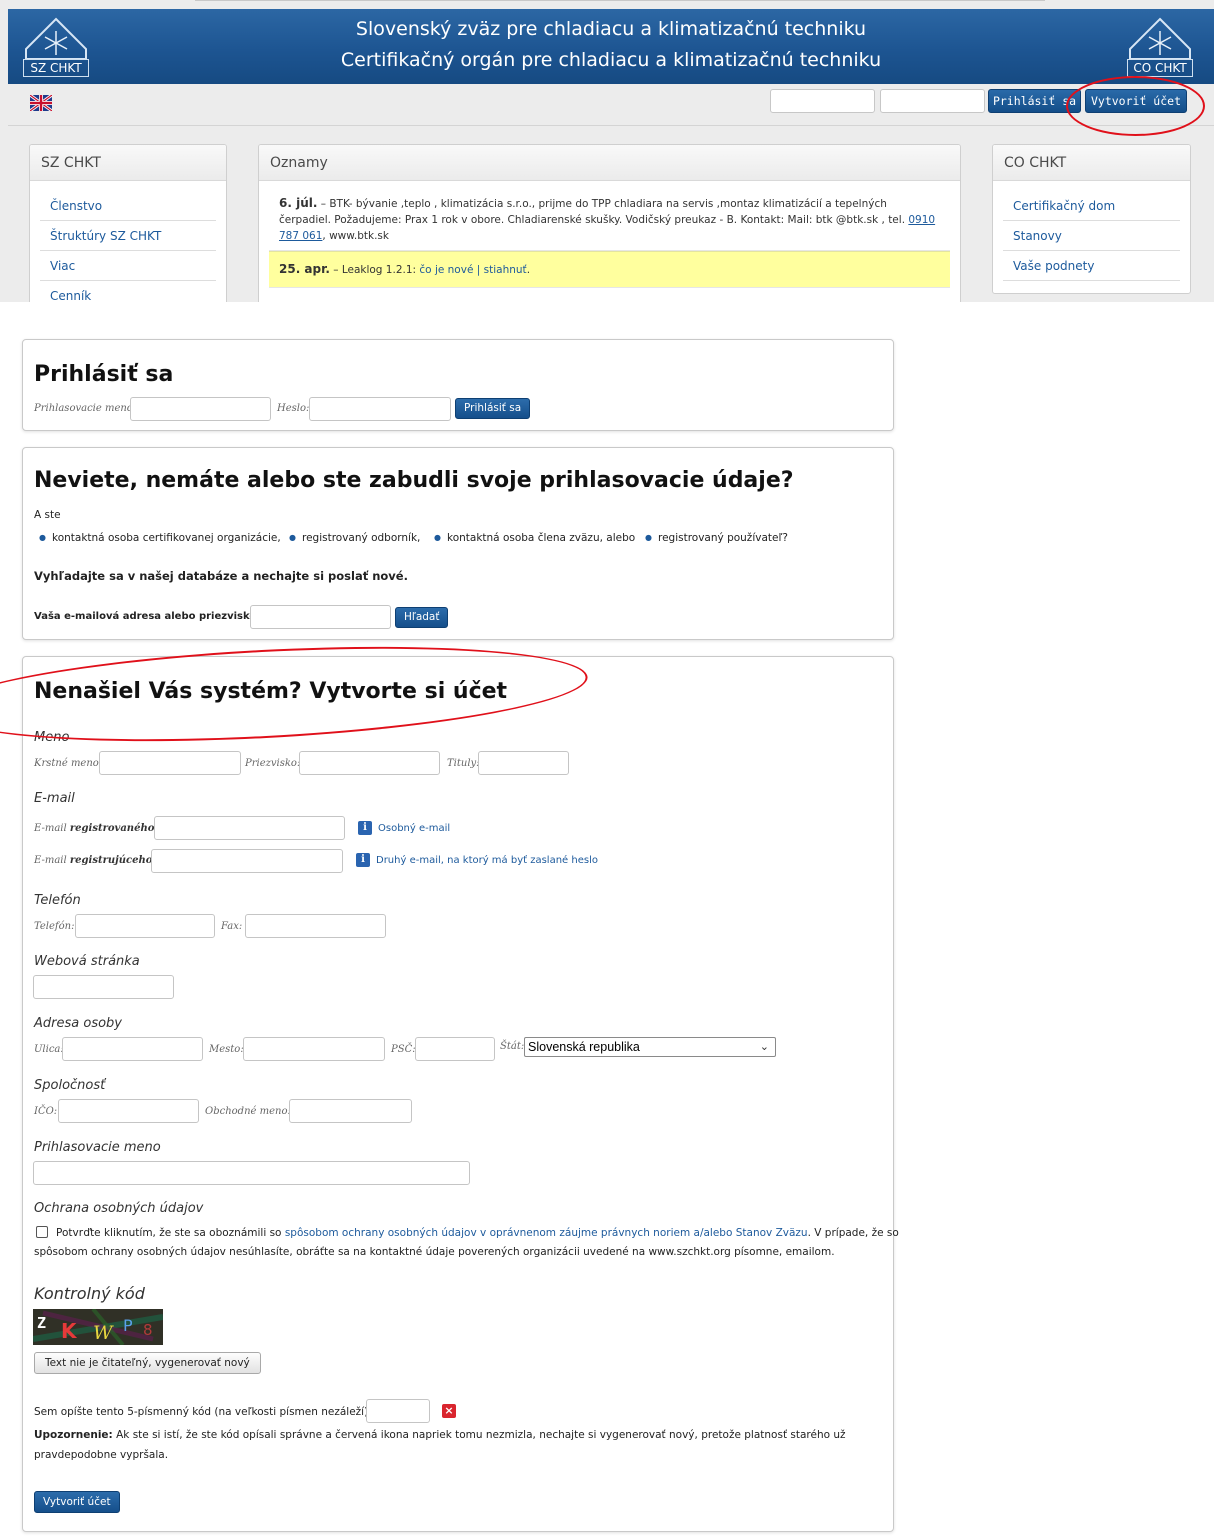 The width and height of the screenshot is (1214, 1537). What do you see at coordinates (414, 828) in the screenshot?
I see `email-registered-hint: Osobný e-mail` at bounding box center [414, 828].